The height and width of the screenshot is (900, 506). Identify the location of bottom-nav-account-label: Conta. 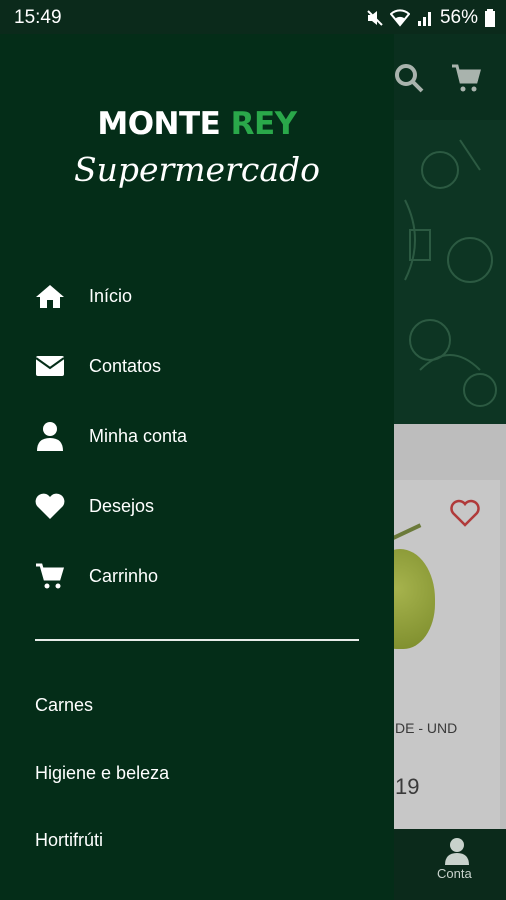
(454, 873).